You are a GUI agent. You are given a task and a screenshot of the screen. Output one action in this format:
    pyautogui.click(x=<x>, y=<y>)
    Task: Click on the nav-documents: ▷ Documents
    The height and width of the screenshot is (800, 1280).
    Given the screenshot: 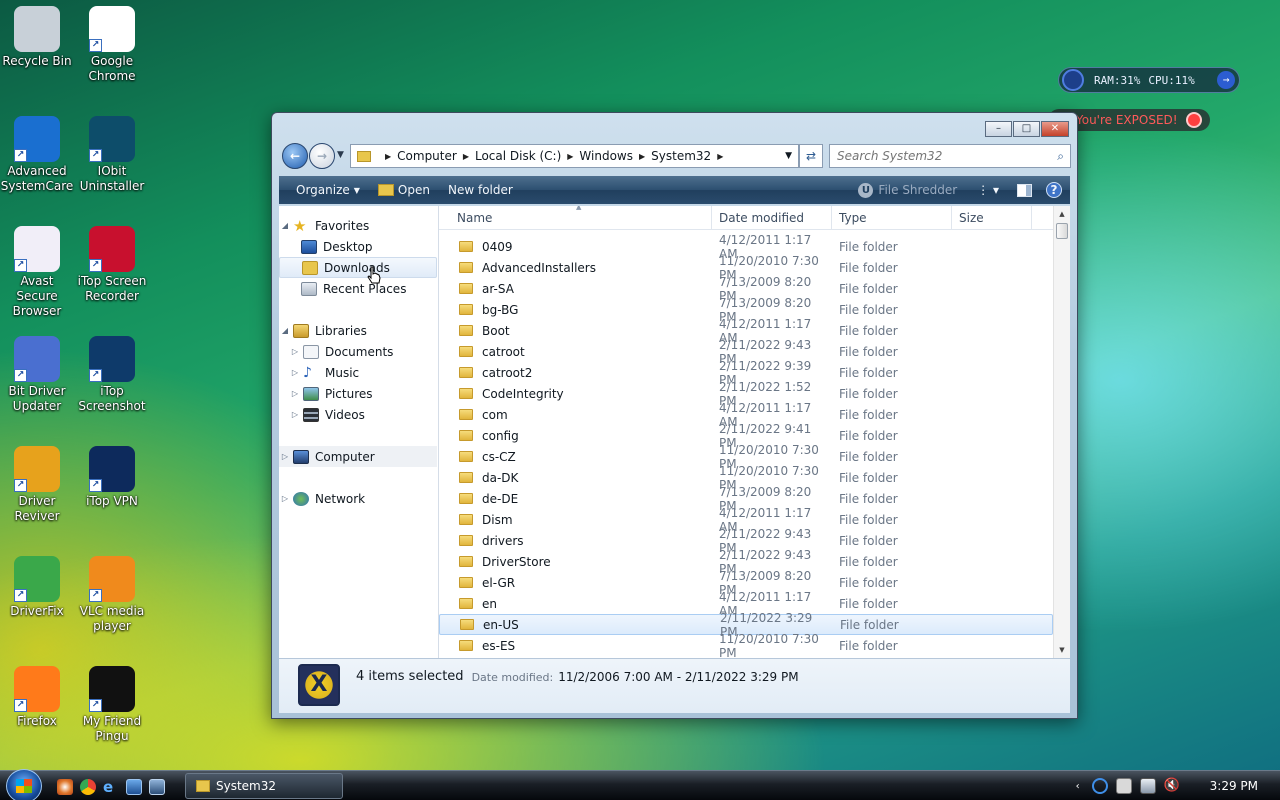 What is the action you would take?
    pyautogui.click(x=358, y=351)
    